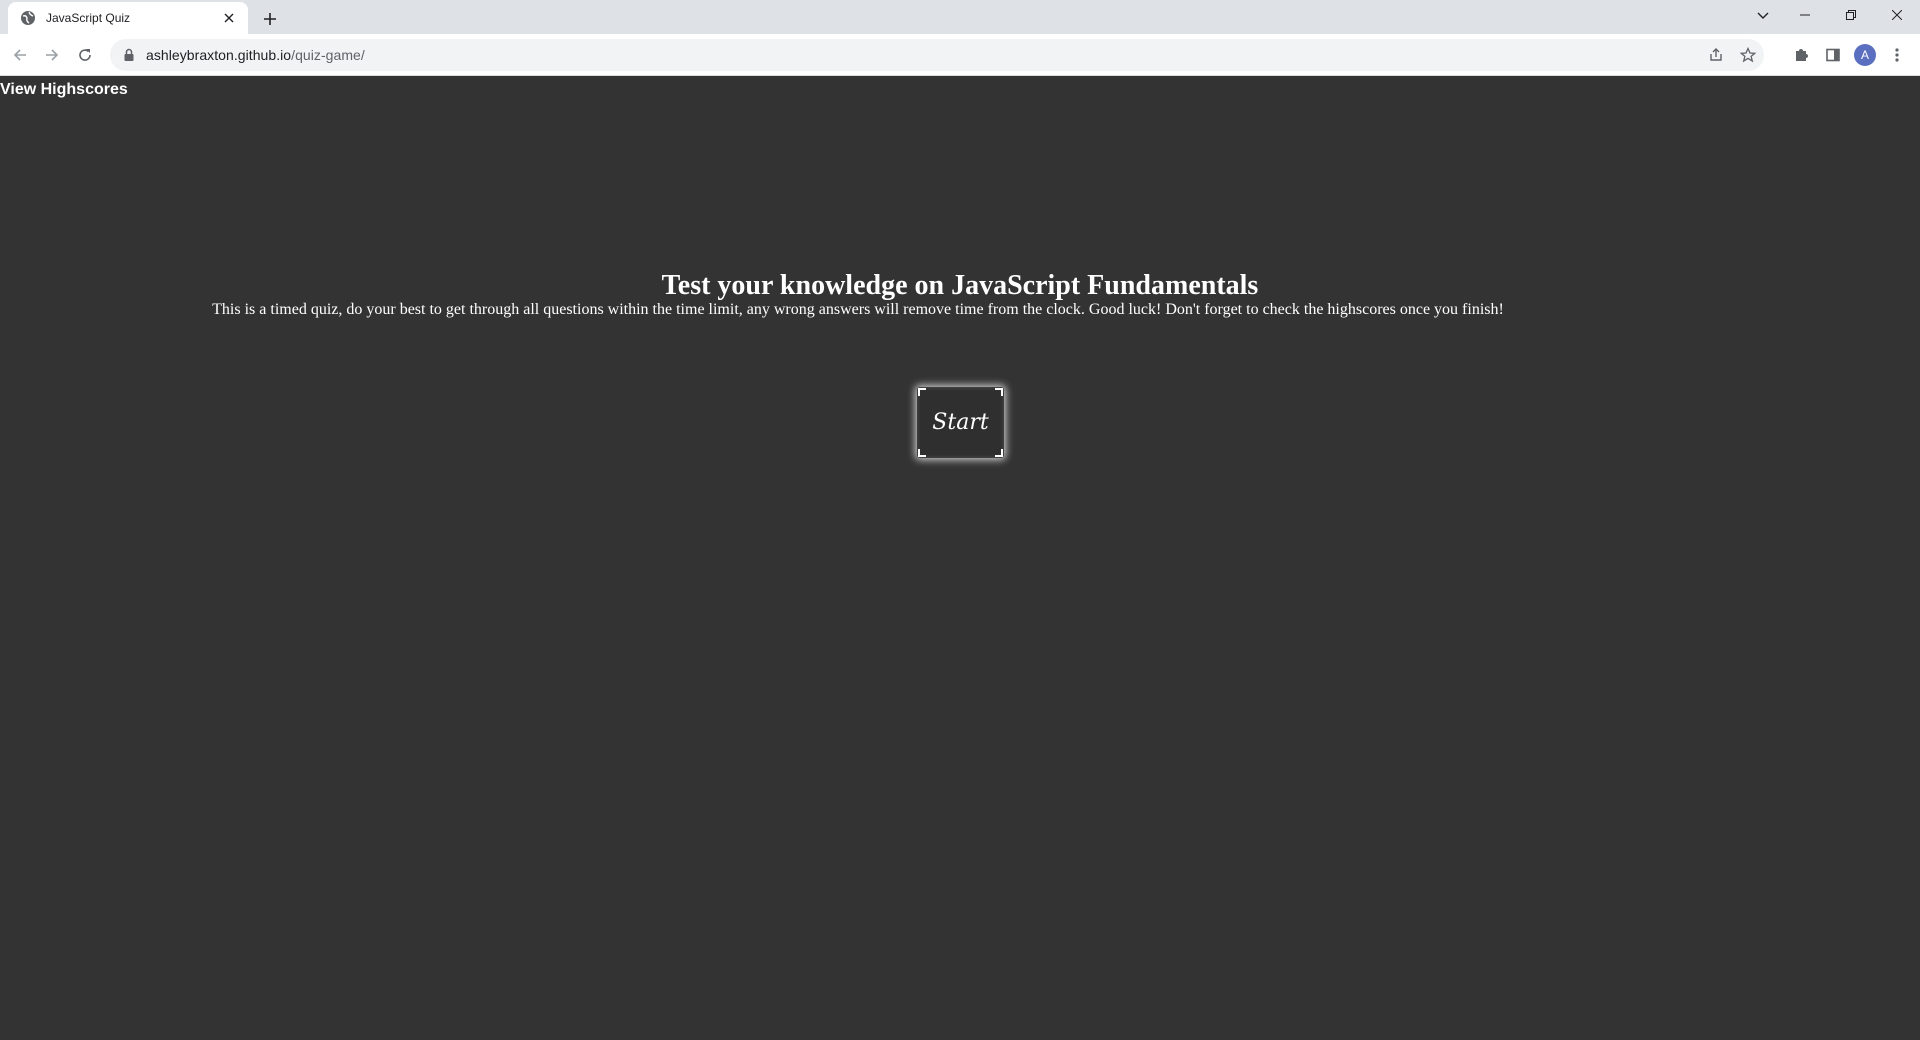 This screenshot has width=1920, height=1040. I want to click on share-icon, so click(1716, 54).